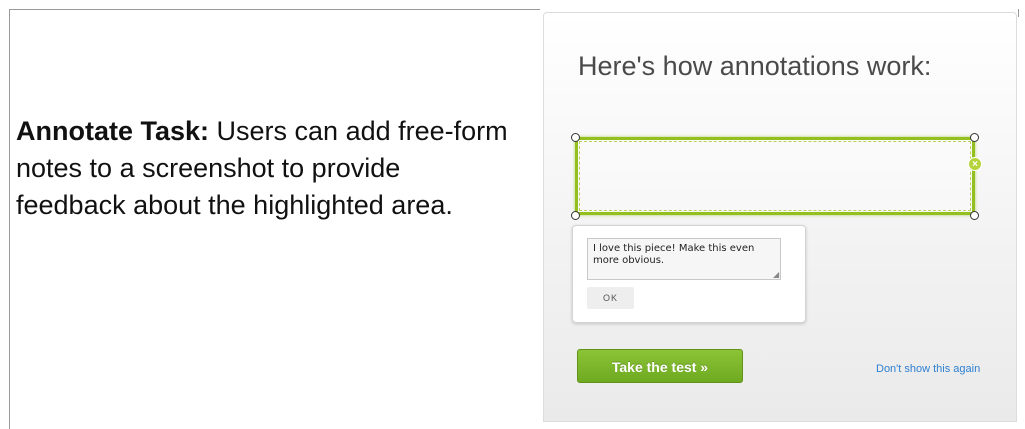  What do you see at coordinates (974, 215) in the screenshot?
I see `resize-handle-bottom-right` at bounding box center [974, 215].